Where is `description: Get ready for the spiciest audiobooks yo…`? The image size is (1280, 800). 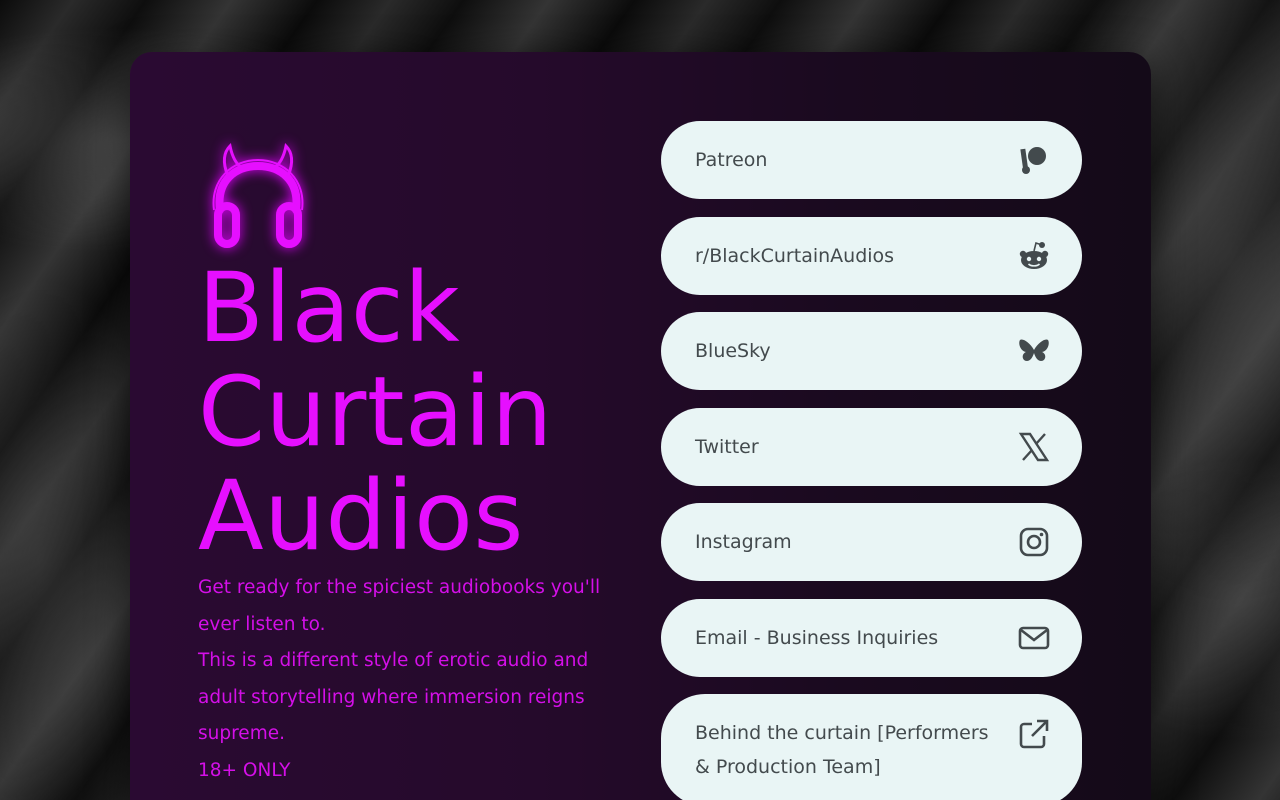 description: Get ready for the spiciest audiobooks yo… is located at coordinates (413, 679).